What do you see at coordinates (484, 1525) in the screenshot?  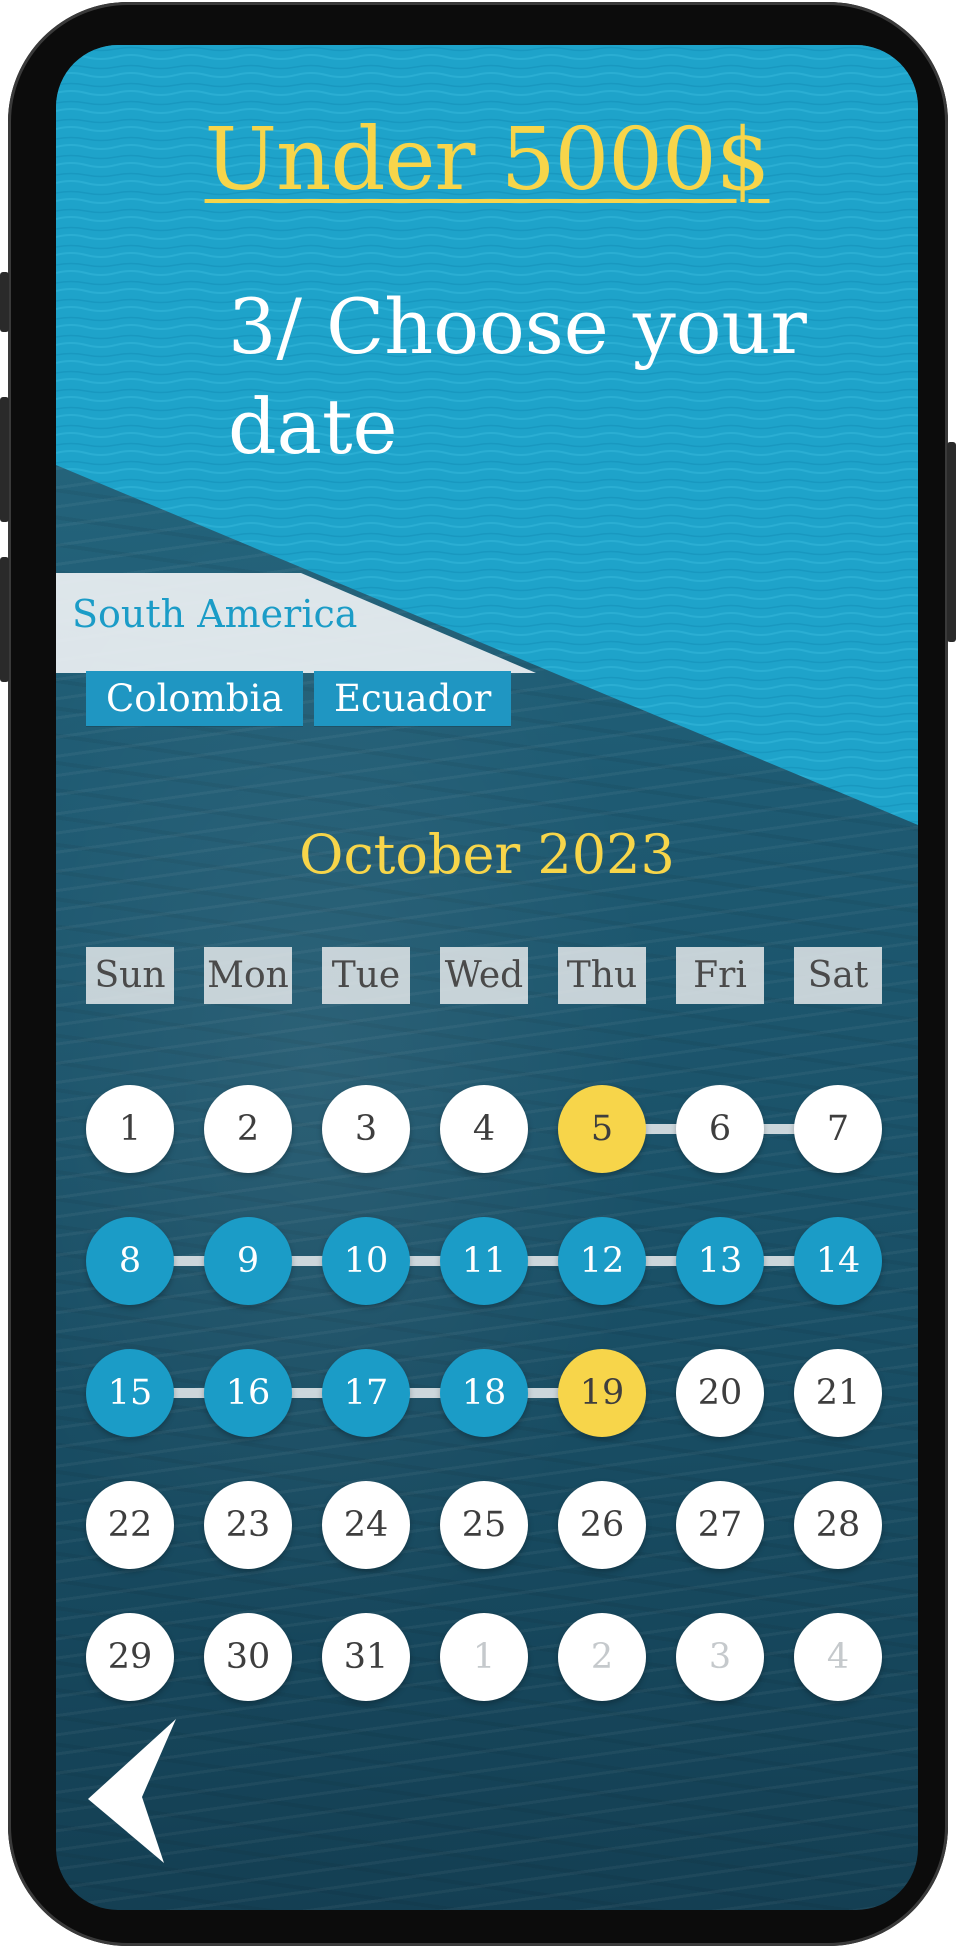 I see `day-cell: 25` at bounding box center [484, 1525].